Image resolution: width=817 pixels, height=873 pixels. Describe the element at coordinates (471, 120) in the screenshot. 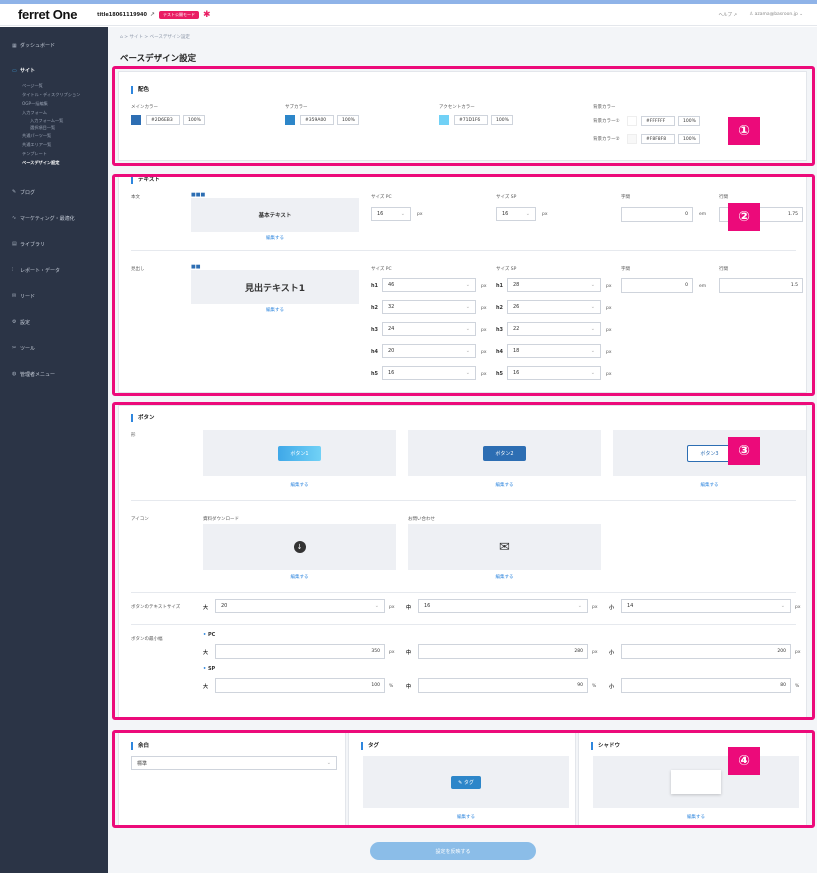

I see `accent-color-hex: #71D1F6` at that location.